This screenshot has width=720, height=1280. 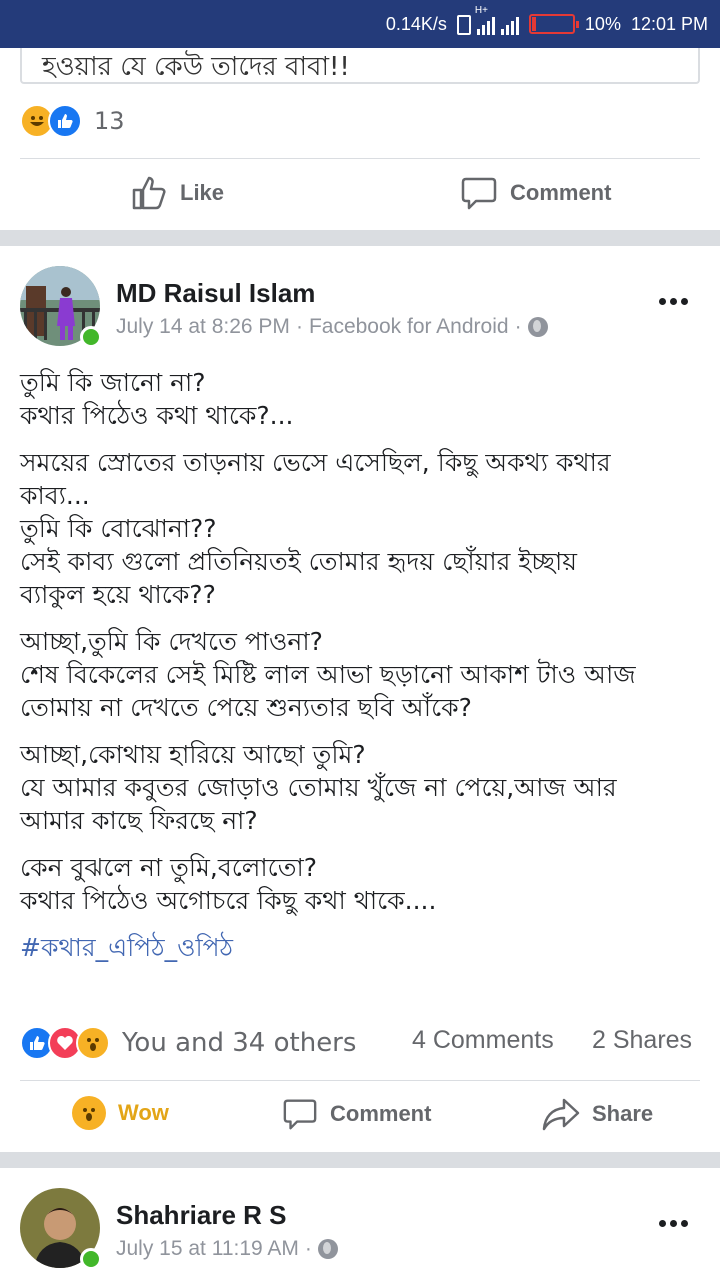 I want to click on post-source: Facebook for Android, so click(x=408, y=326).